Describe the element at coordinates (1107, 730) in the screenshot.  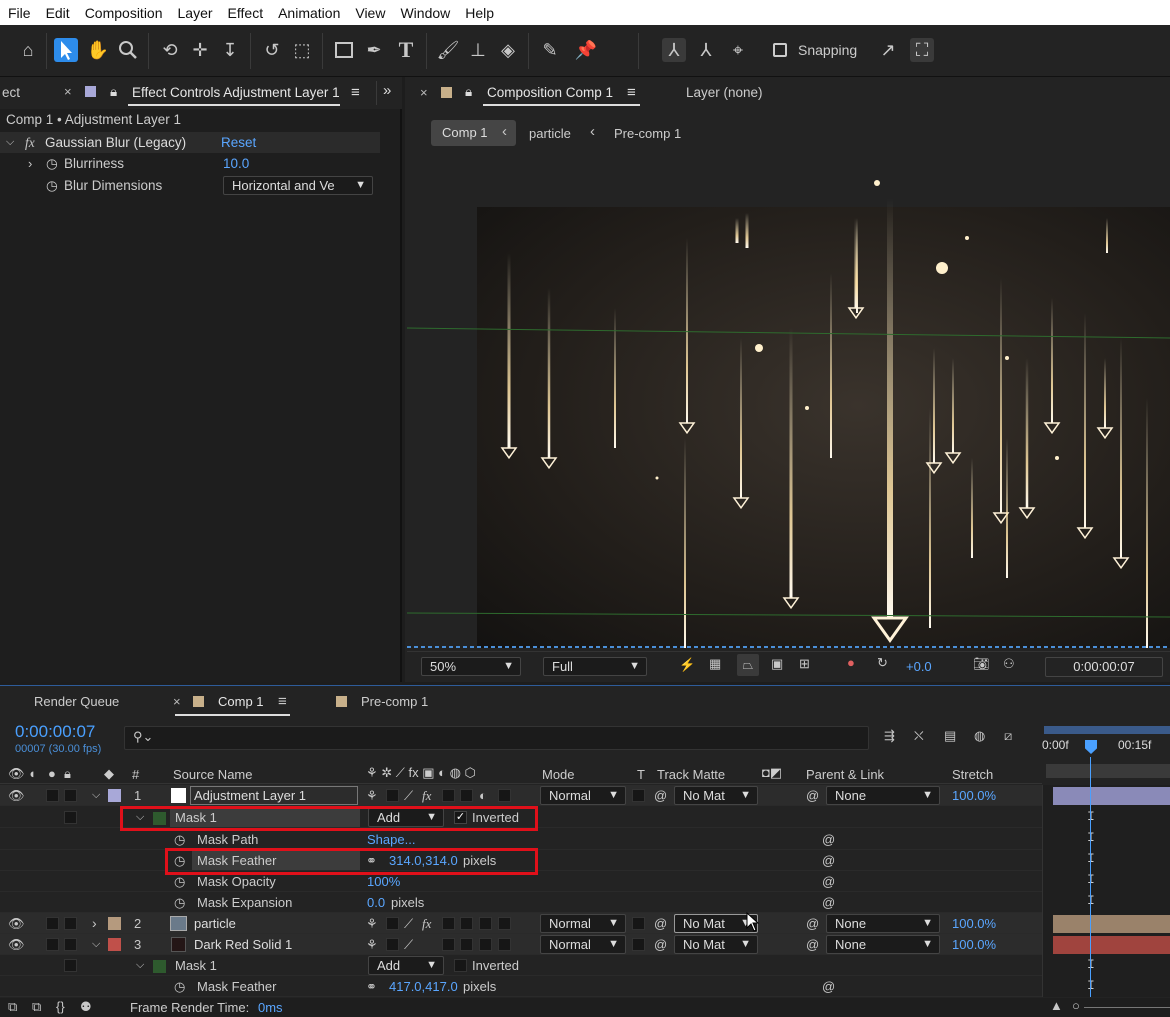
I see `work-area-bar` at that location.